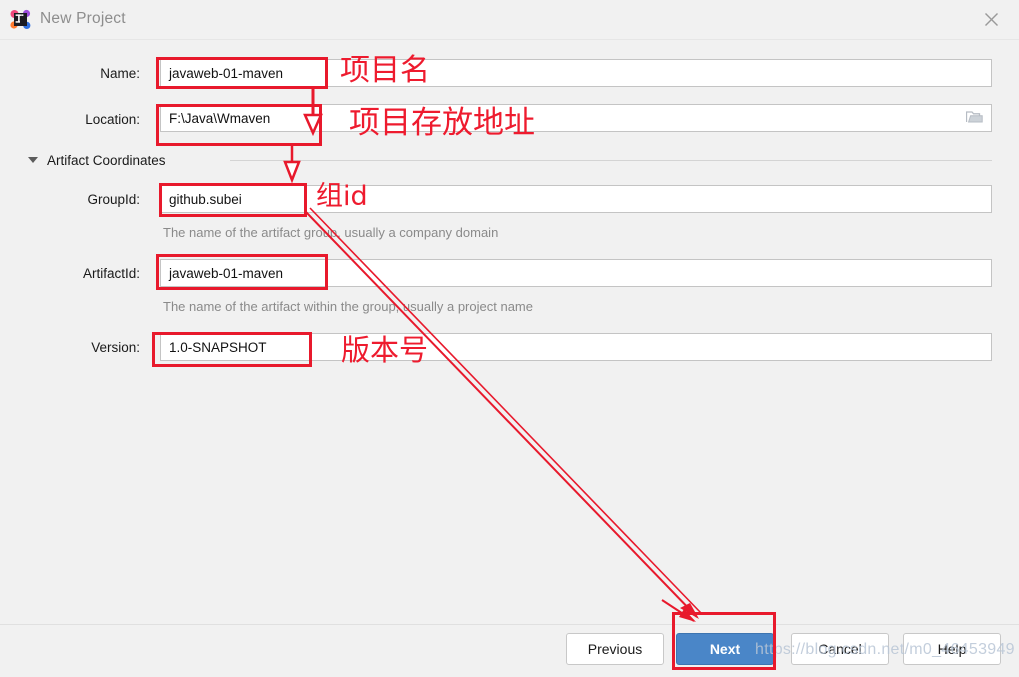  I want to click on chevron-down-icon, so click(33, 160).